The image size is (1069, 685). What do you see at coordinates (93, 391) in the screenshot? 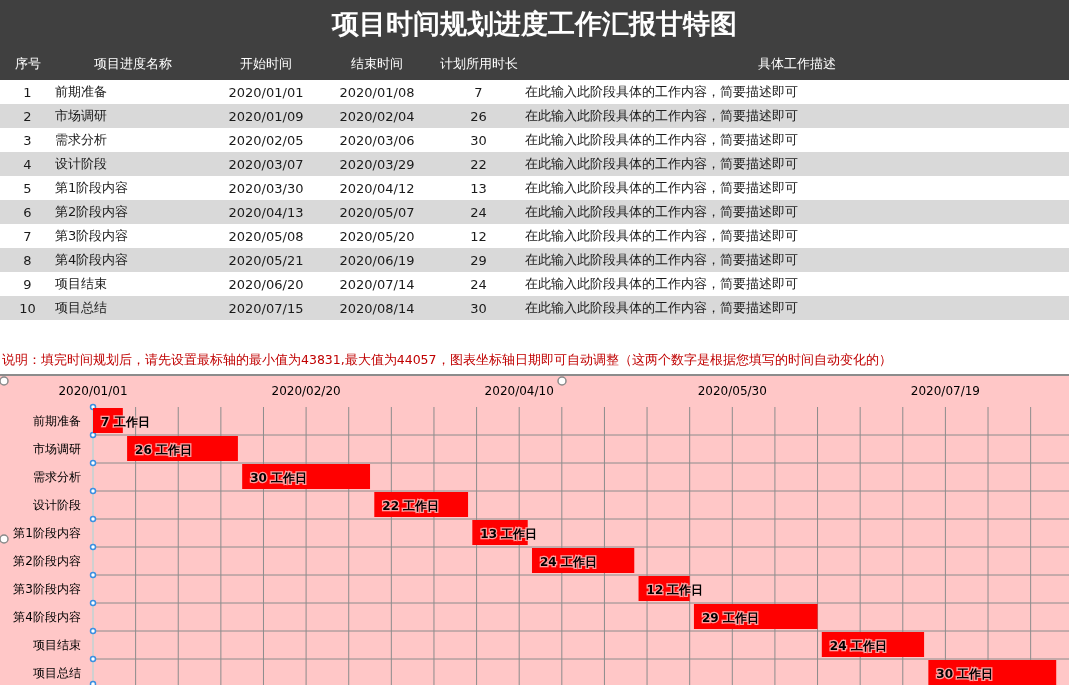
I see `axis-tick-label: 2020/01/01` at bounding box center [93, 391].